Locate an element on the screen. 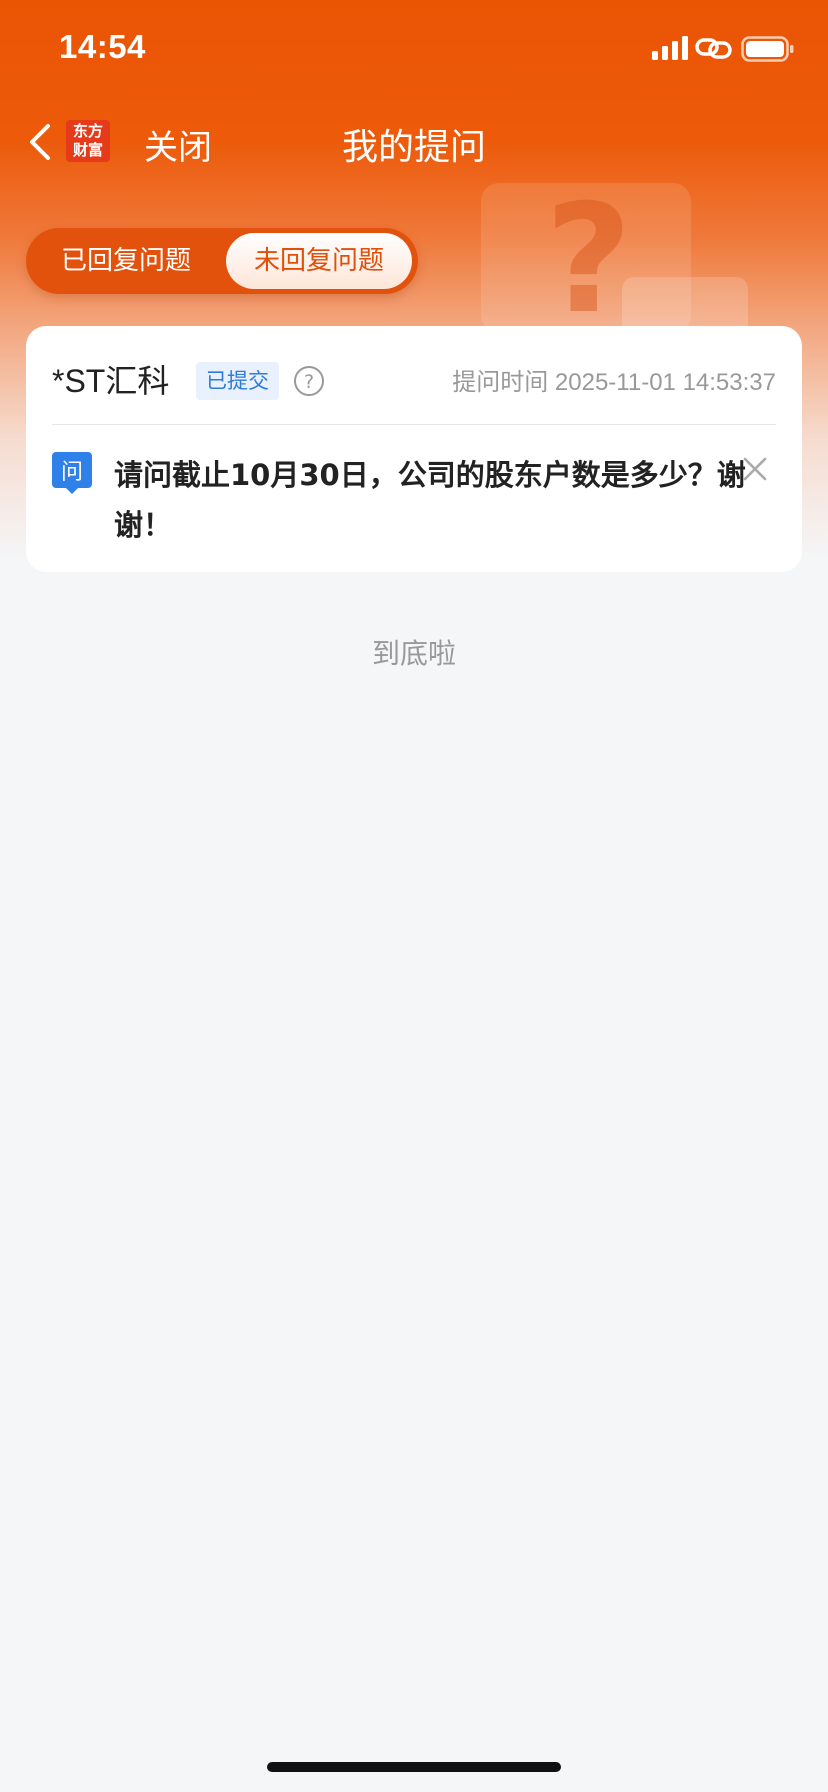 Image resolution: width=828 pixels, height=1792 pixels. tab-replied: 已回复问题 is located at coordinates (126, 261).